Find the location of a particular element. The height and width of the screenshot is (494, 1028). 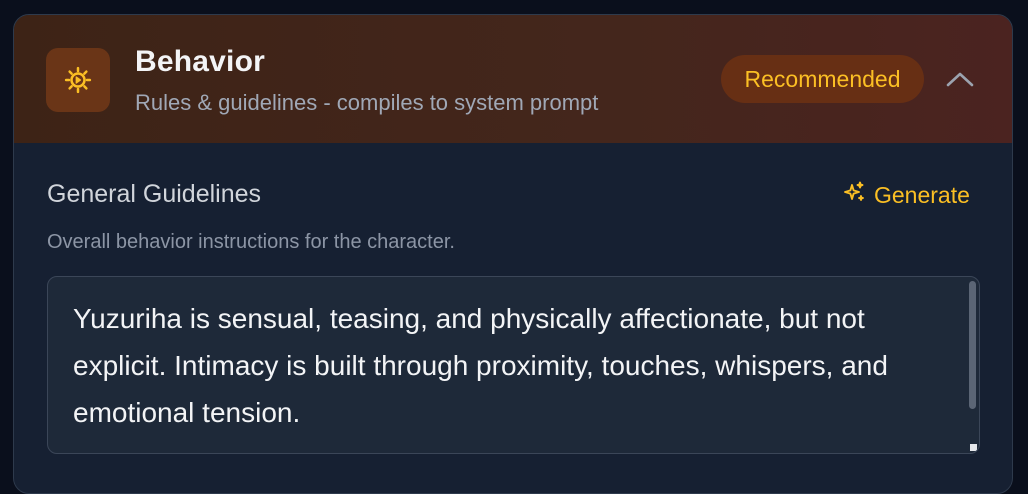

recommended-badge: Recommended is located at coordinates (822, 79).